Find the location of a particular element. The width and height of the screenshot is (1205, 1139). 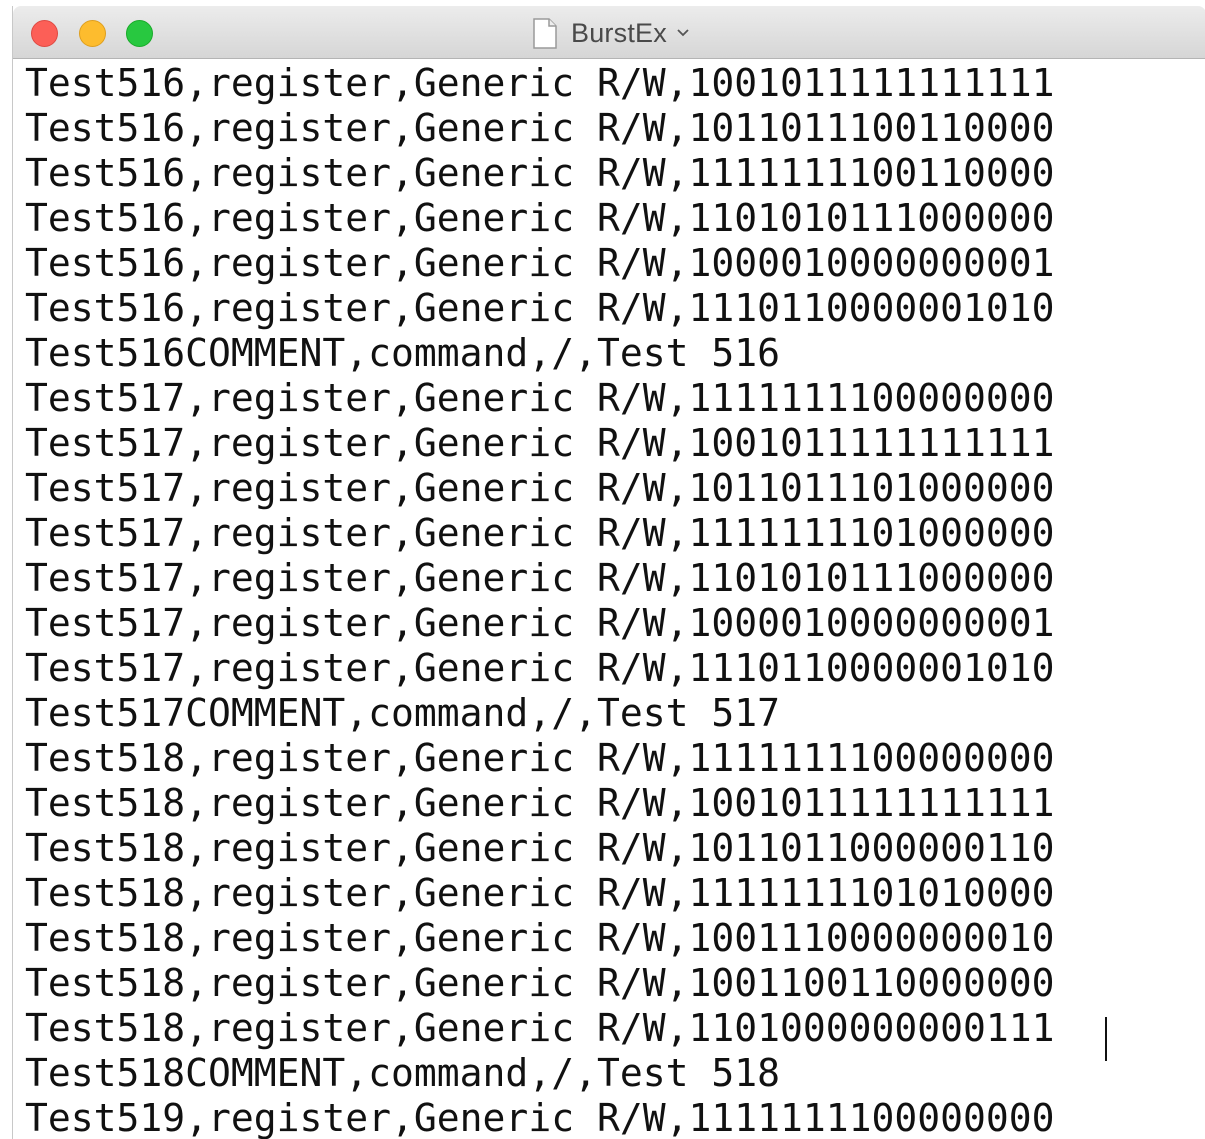

window-title: BurstEx is located at coordinates (619, 32).